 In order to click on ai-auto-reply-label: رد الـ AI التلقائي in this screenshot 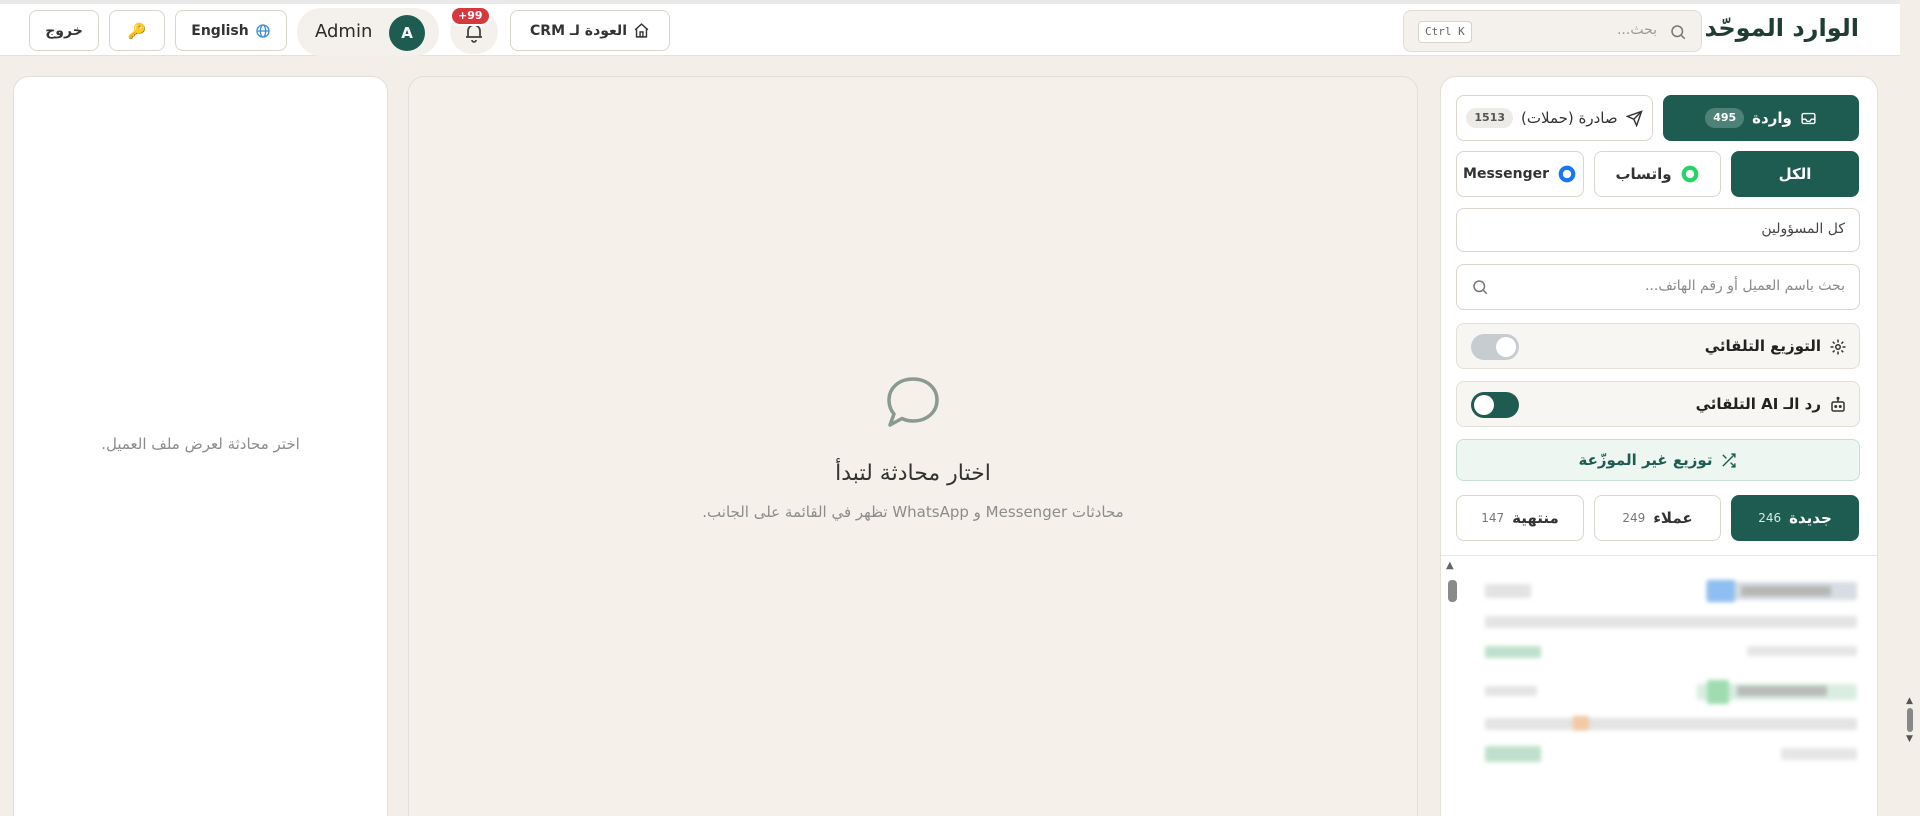, I will do `click(1758, 404)`.